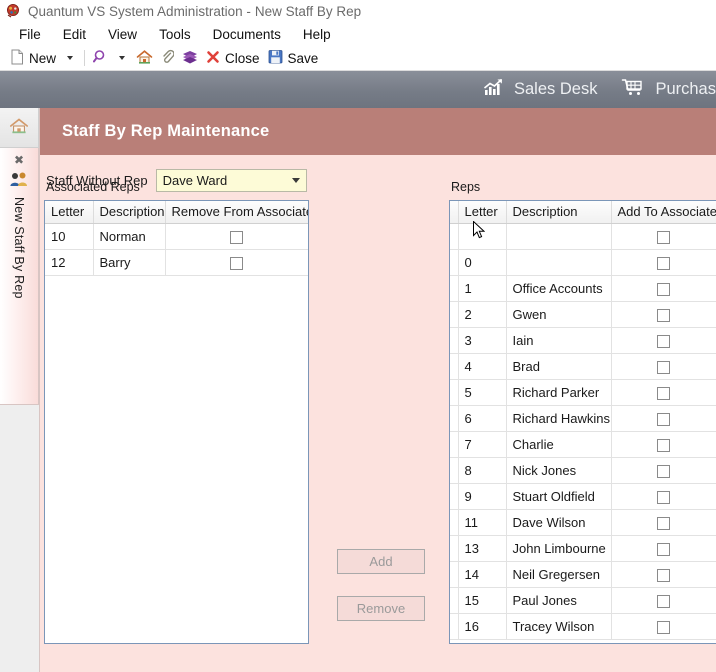 Image resolution: width=716 pixels, height=672 pixels. What do you see at coordinates (482, 418) in the screenshot?
I see `cell-letter: 6` at bounding box center [482, 418].